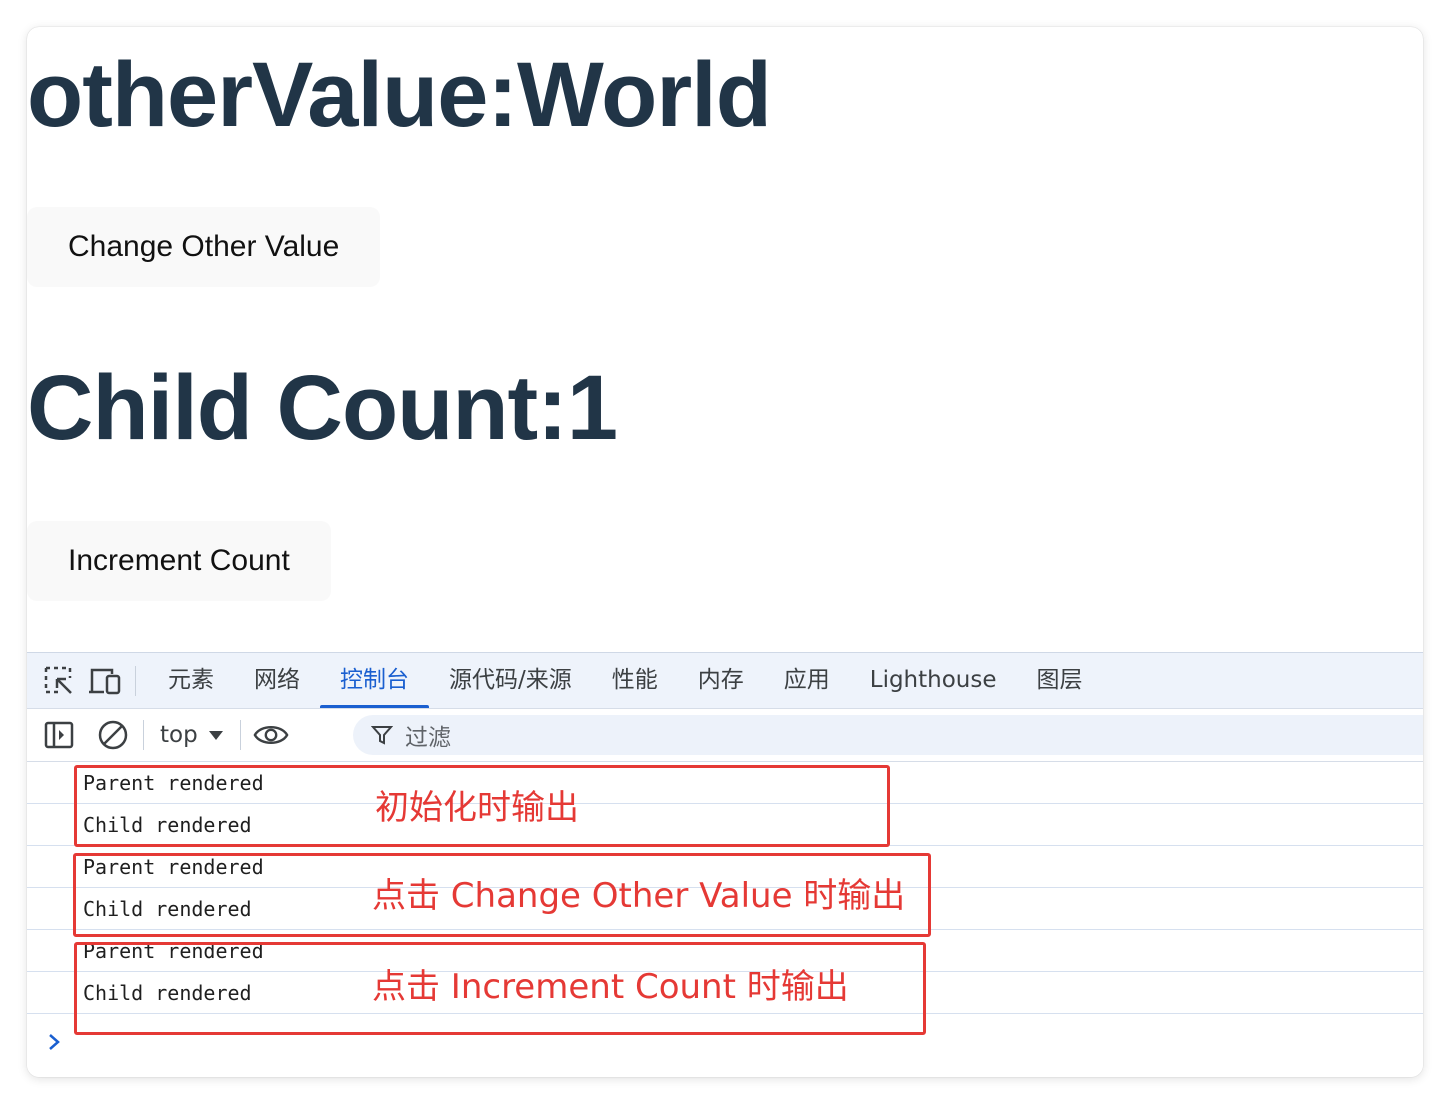 This screenshot has height=1104, width=1450. I want to click on context-selector: top, so click(192, 735).